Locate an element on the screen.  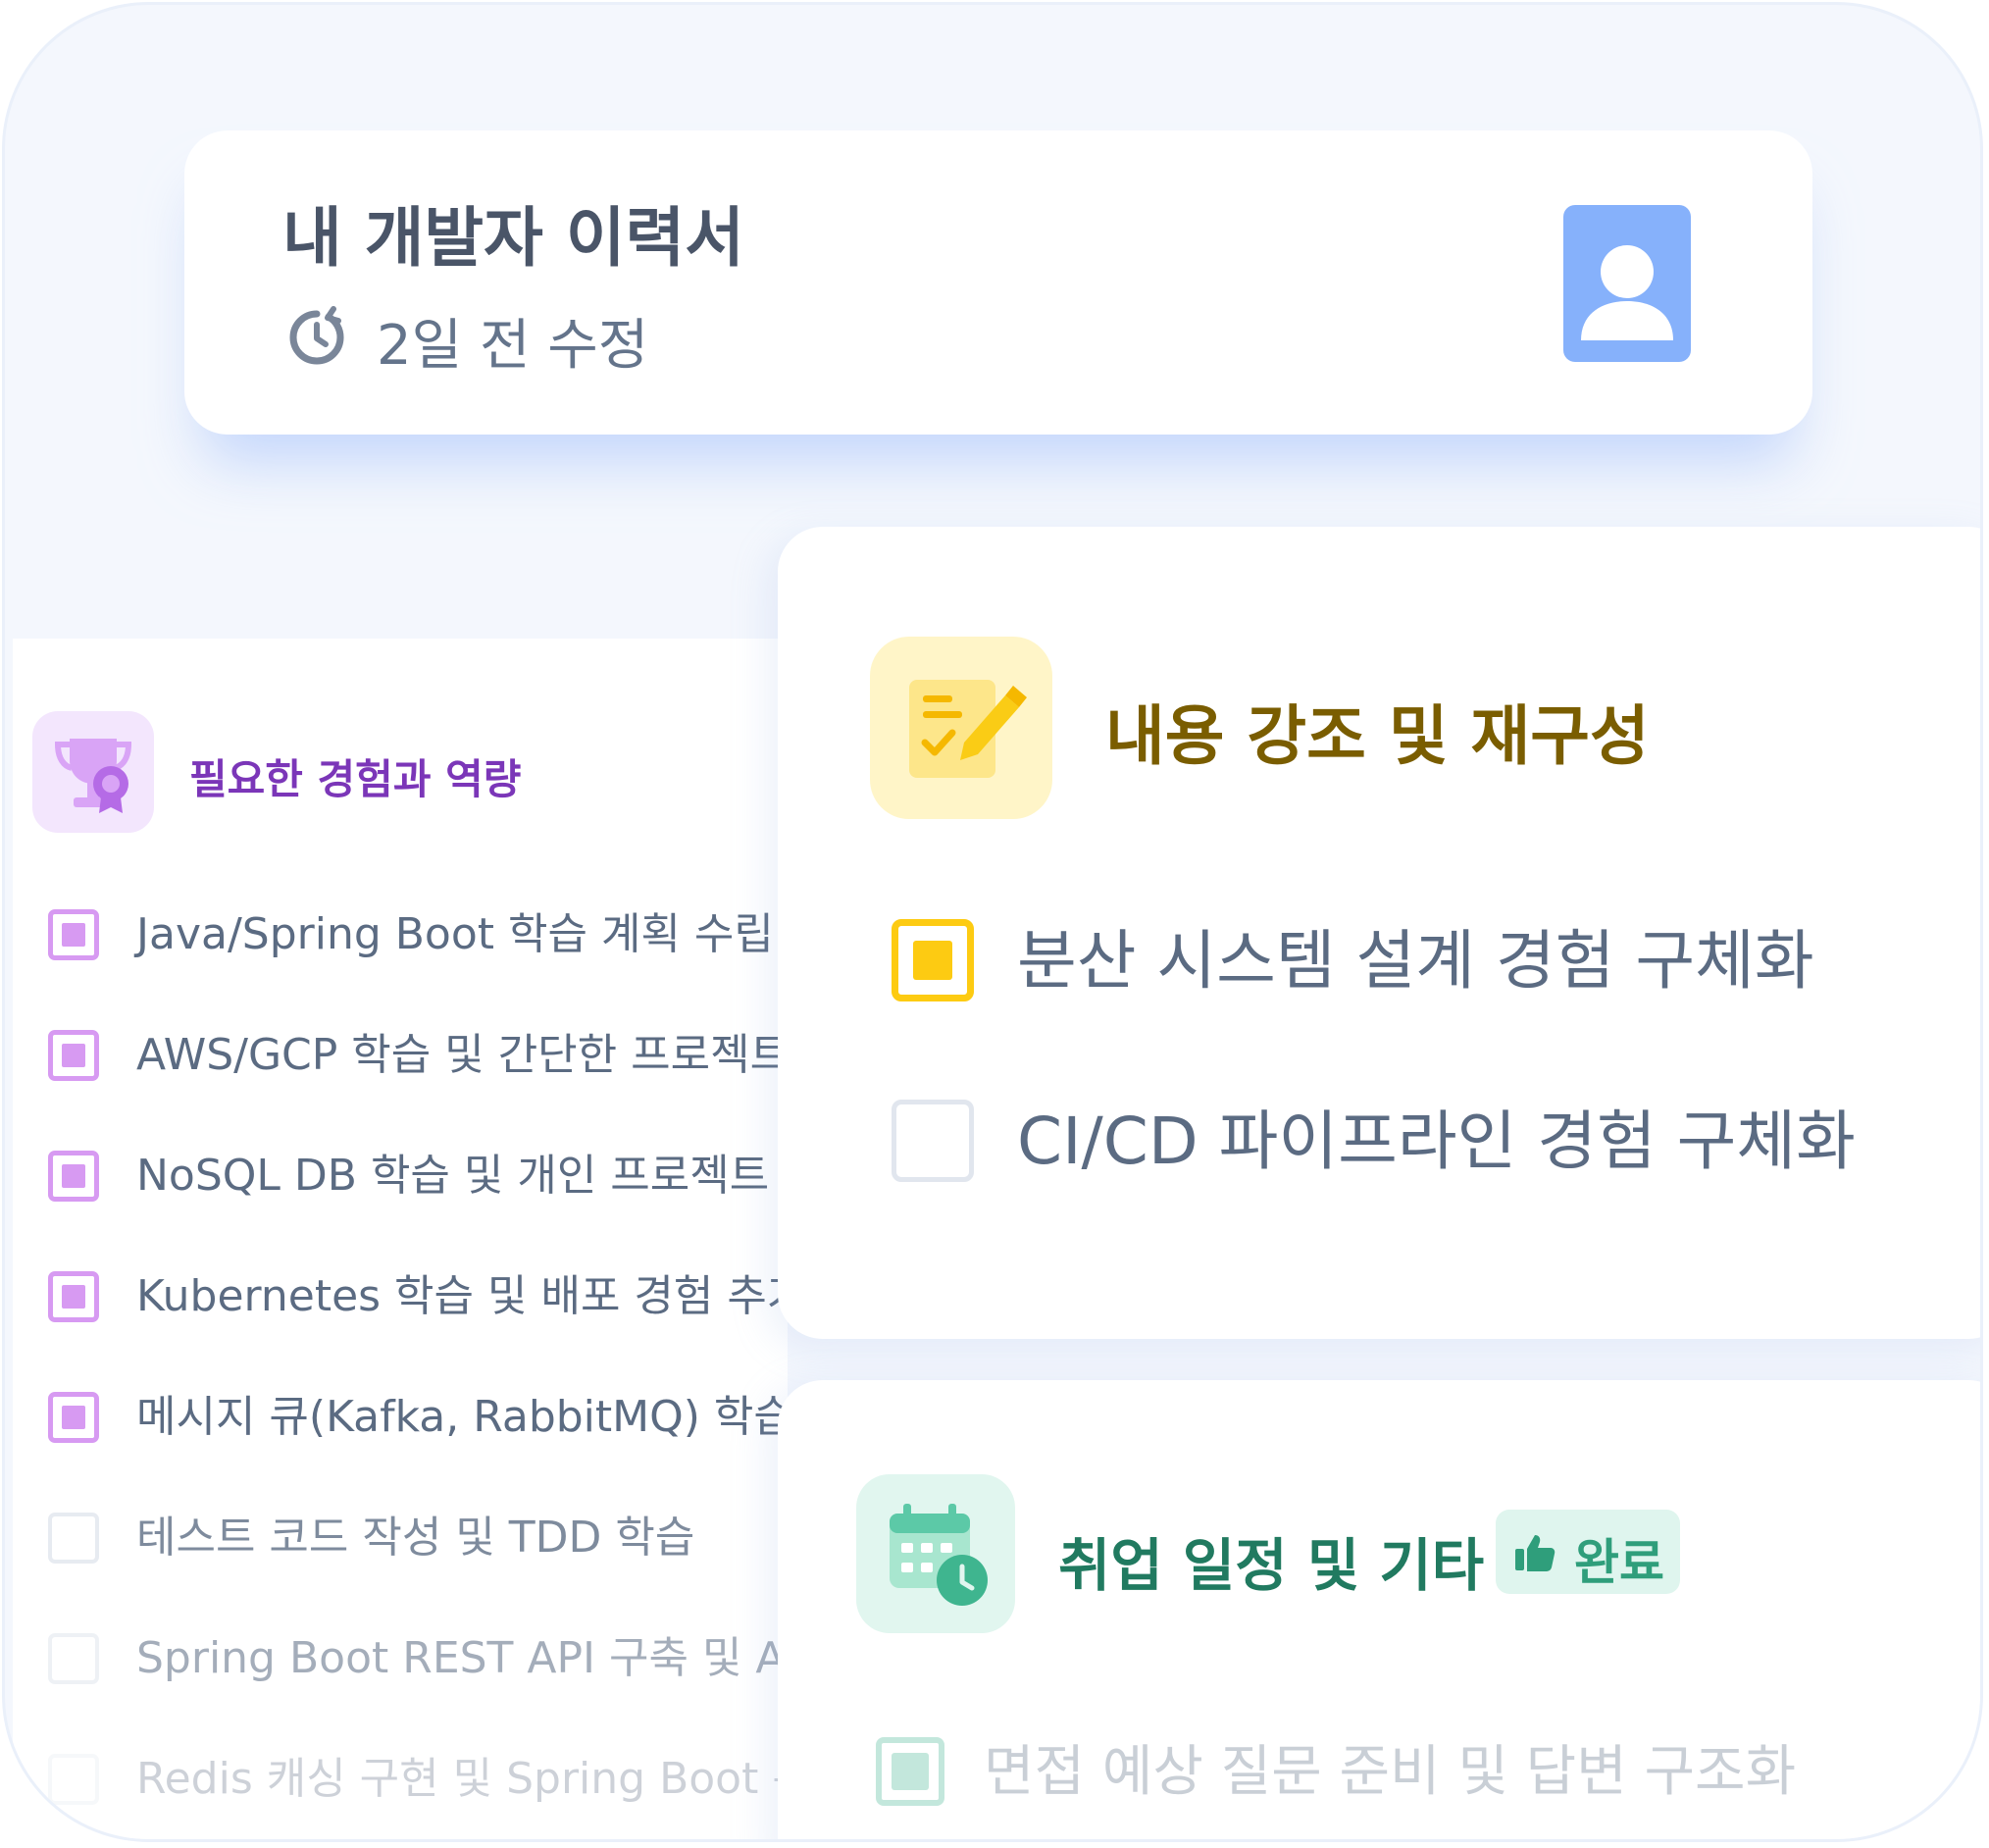
skill-item-label: Spring Boot REST API 구축 및 AWS is located at coordinates (494, 1658).